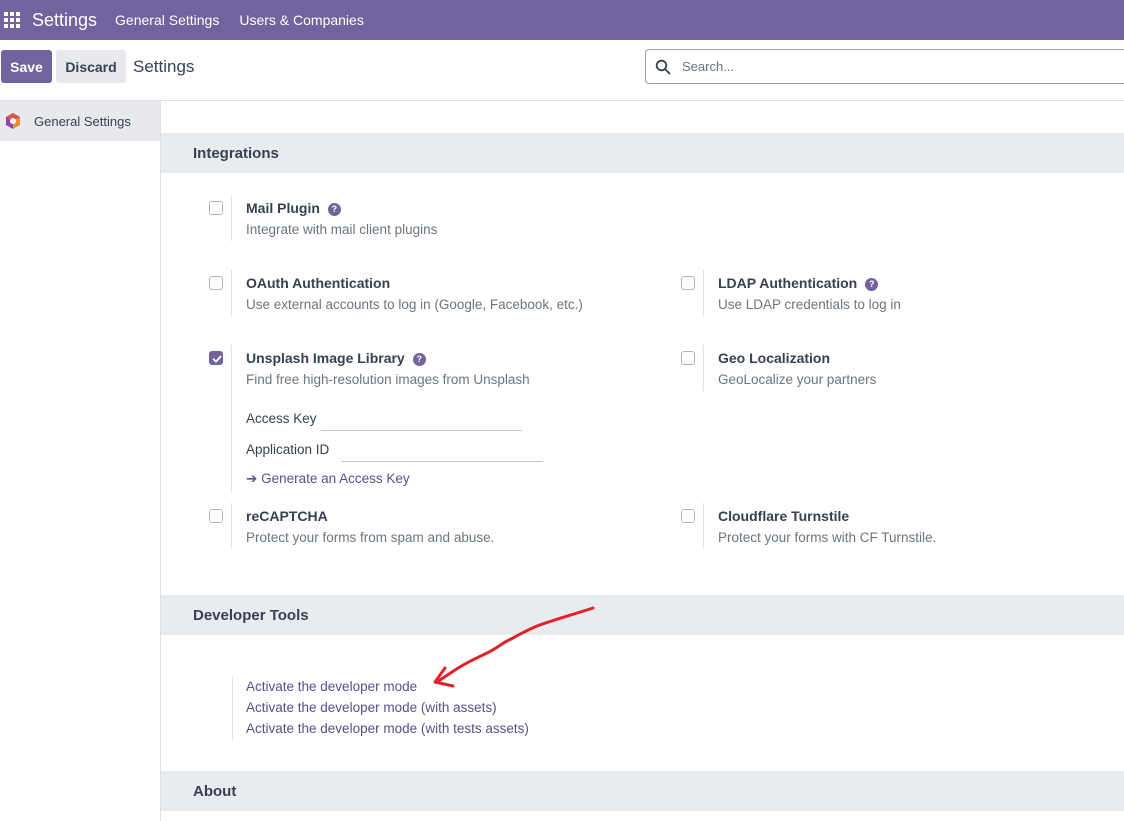 The height and width of the screenshot is (821, 1124). What do you see at coordinates (64, 20) in the screenshot?
I see `app-title: Settings` at bounding box center [64, 20].